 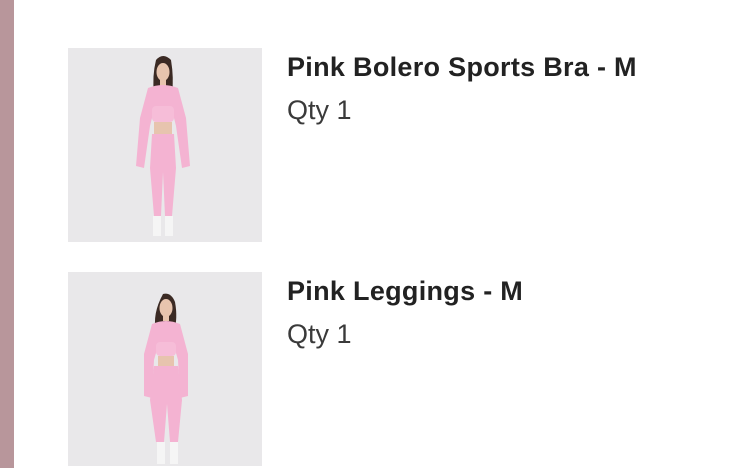 I want to click on left-accent-bar, so click(x=7, y=234).